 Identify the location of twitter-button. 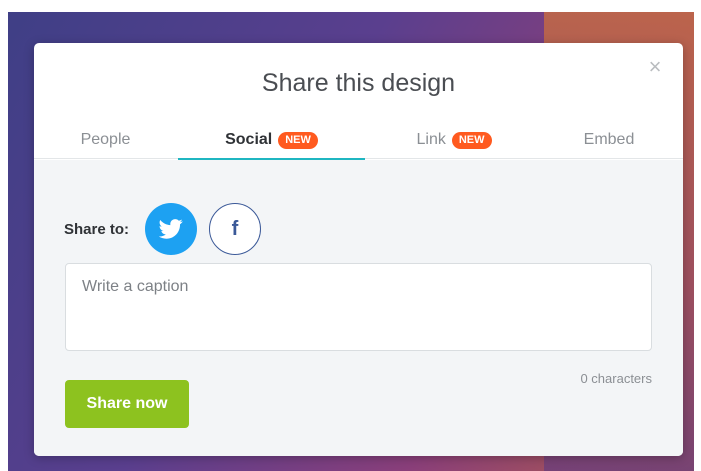
(171, 229).